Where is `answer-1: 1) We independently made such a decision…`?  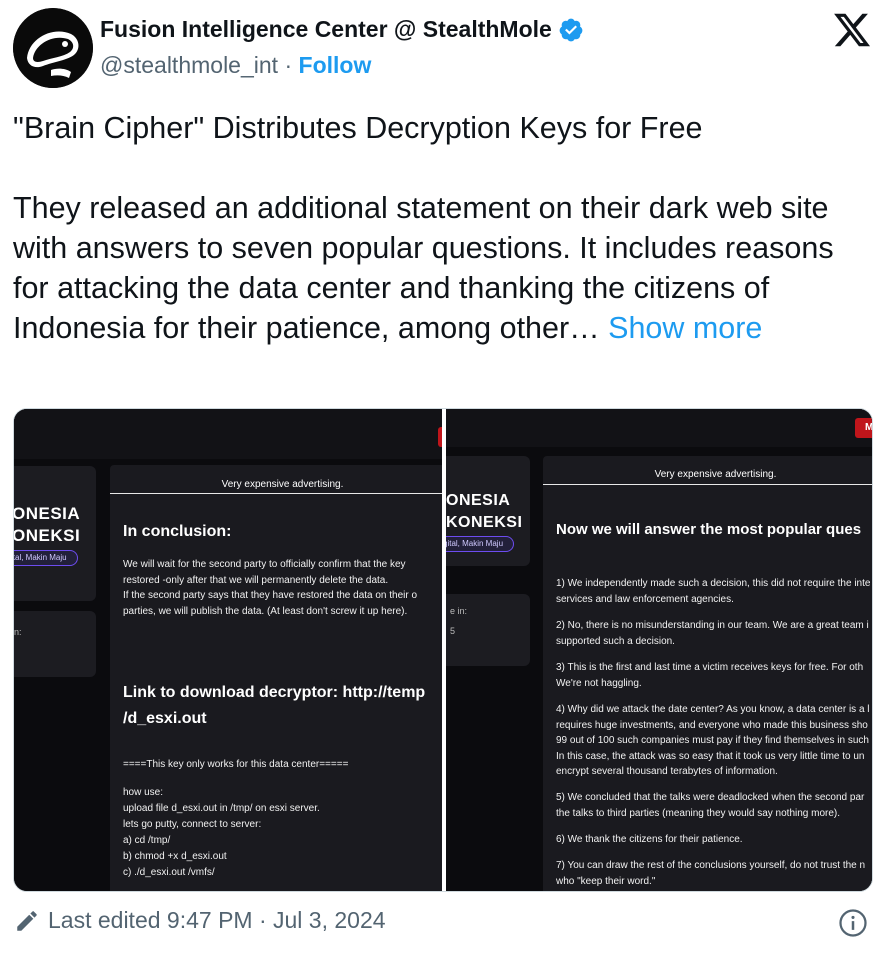
answer-1: 1) We independently made such a decision… is located at coordinates (713, 591).